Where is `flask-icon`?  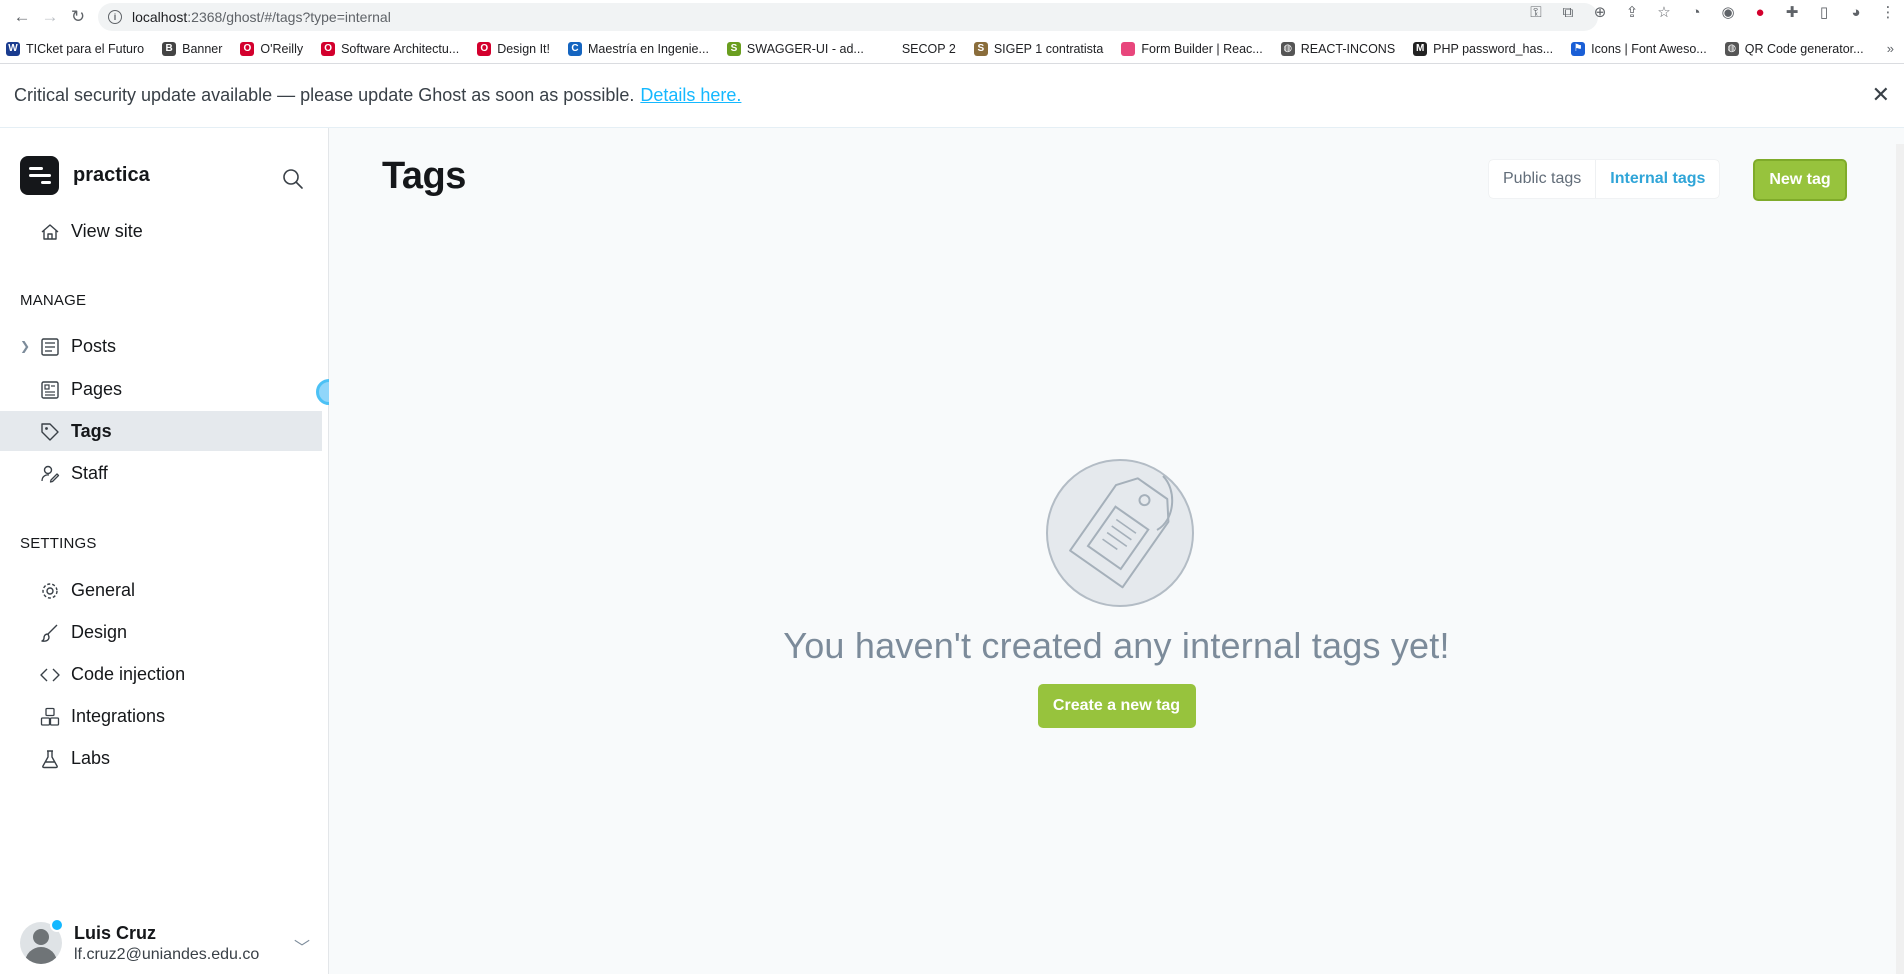 flask-icon is located at coordinates (50, 759).